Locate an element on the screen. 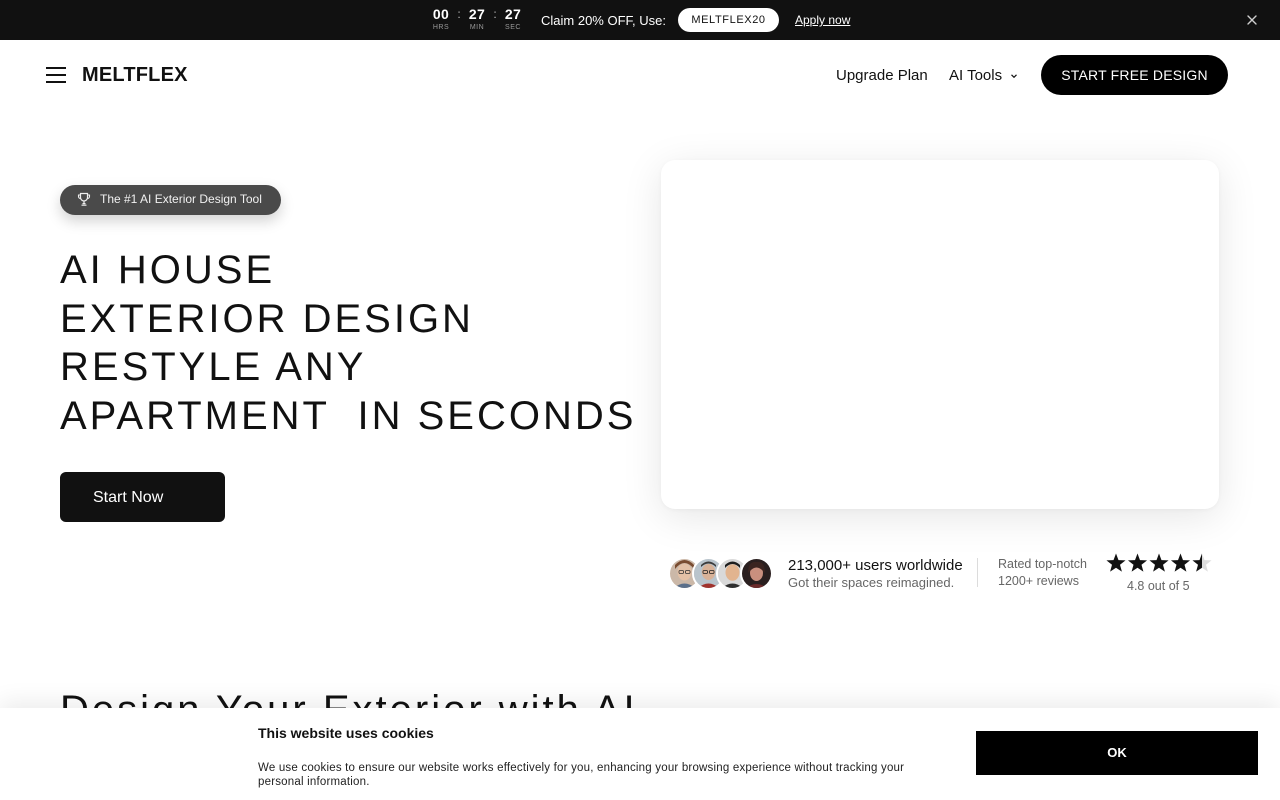 The image size is (1280, 800). nav-ai-tools: AI Tools is located at coordinates (983, 76).